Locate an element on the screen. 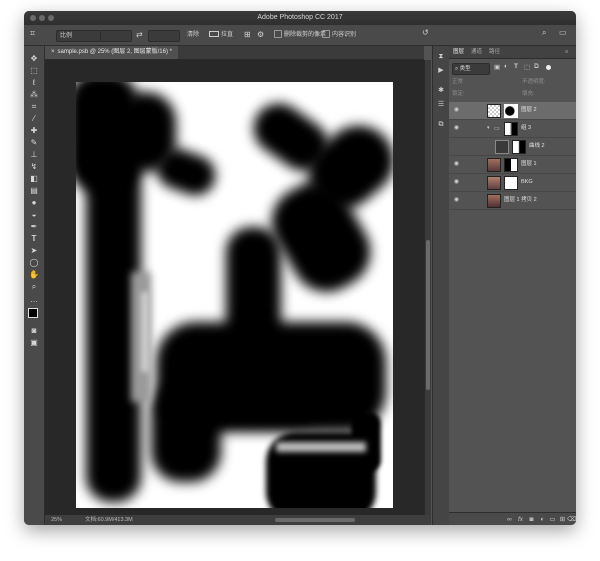  zoom-tool-icon: ⌕ is located at coordinates (34, 287).